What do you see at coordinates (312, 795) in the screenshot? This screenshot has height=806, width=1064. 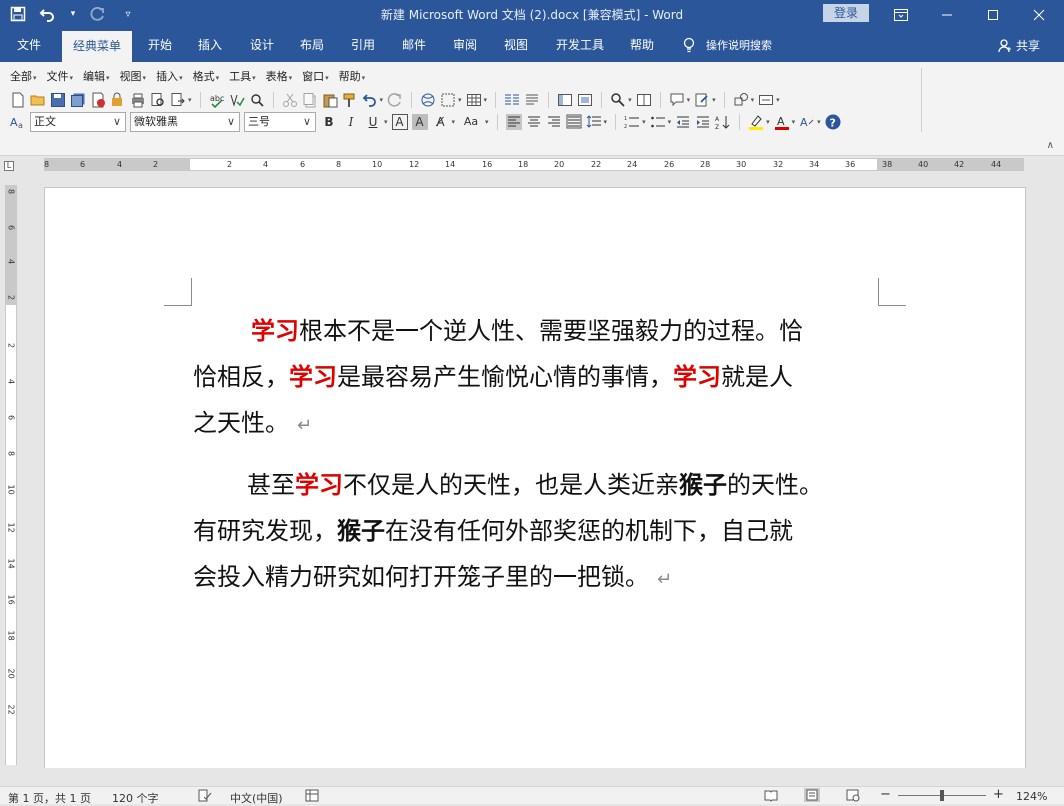 I see `macro-icon` at bounding box center [312, 795].